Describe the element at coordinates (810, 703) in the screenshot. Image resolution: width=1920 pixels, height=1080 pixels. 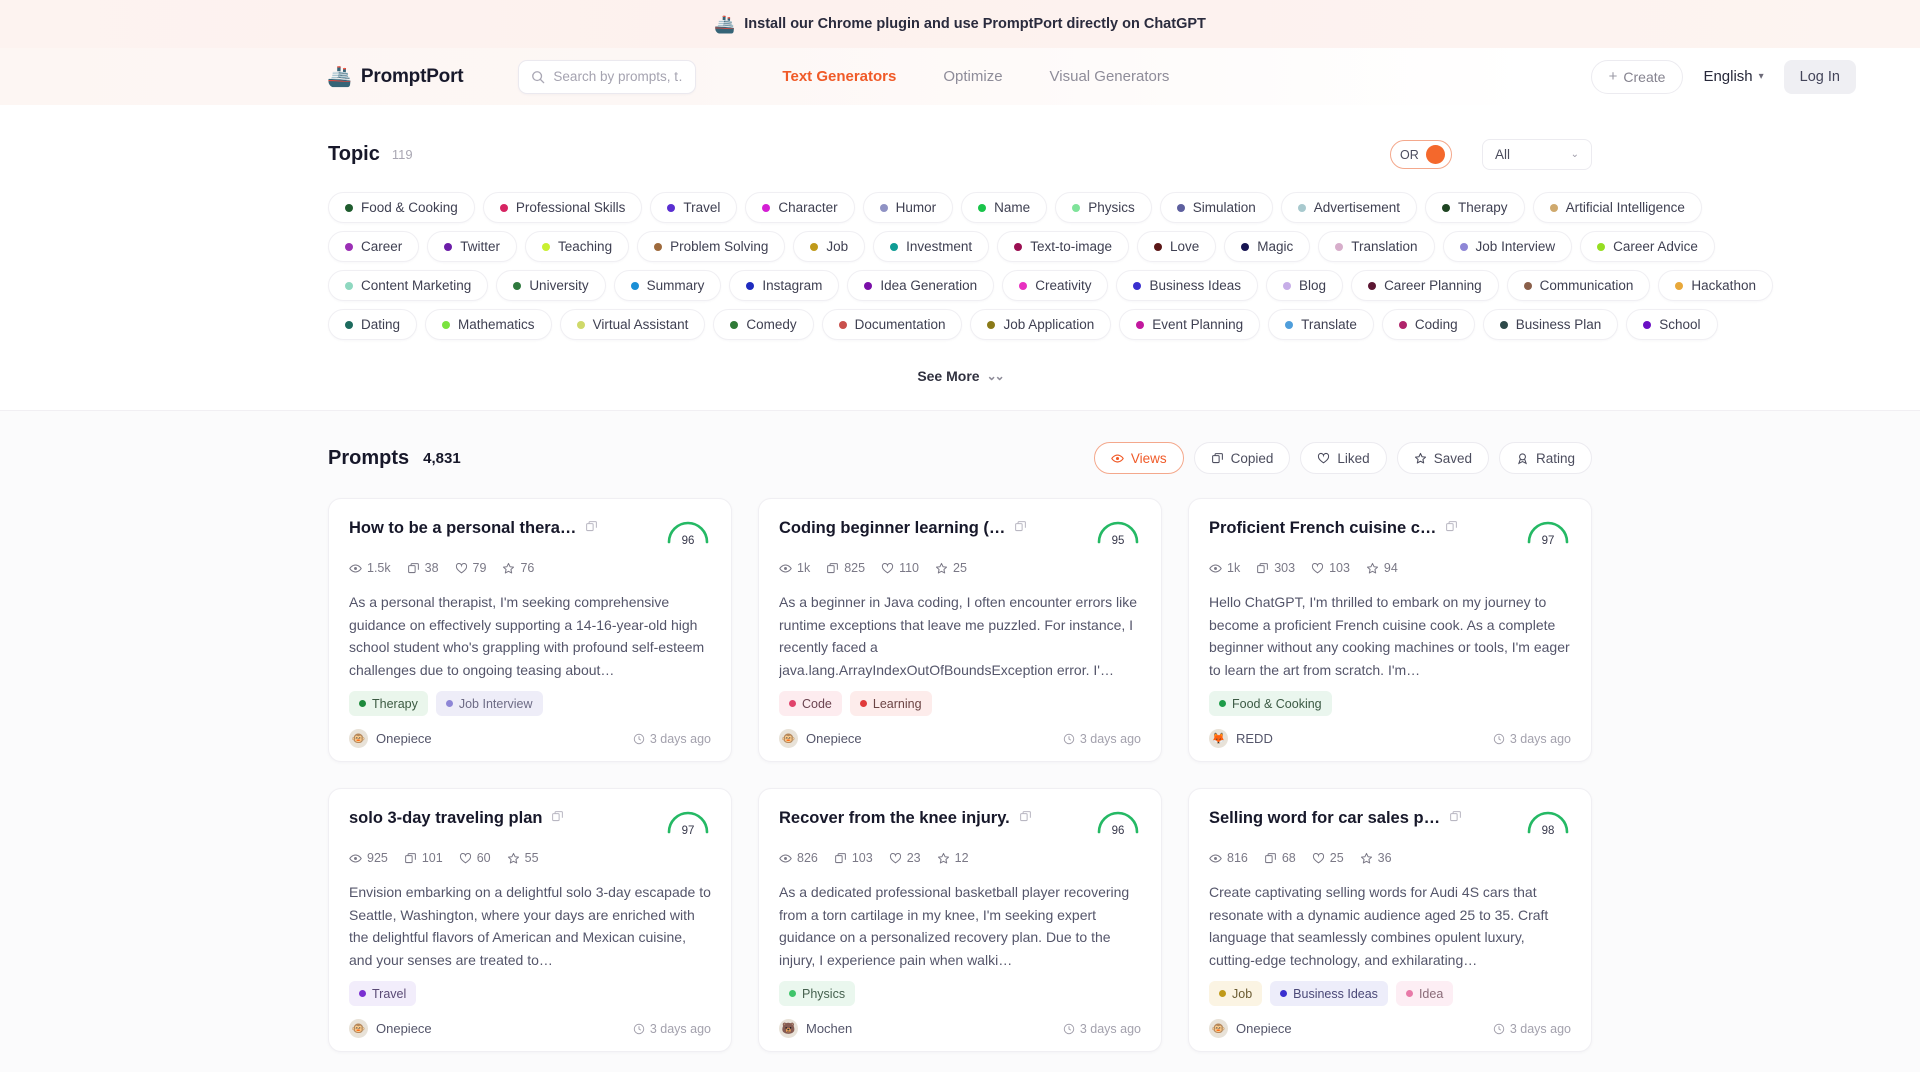
I see `prompt-chip: Code` at that location.